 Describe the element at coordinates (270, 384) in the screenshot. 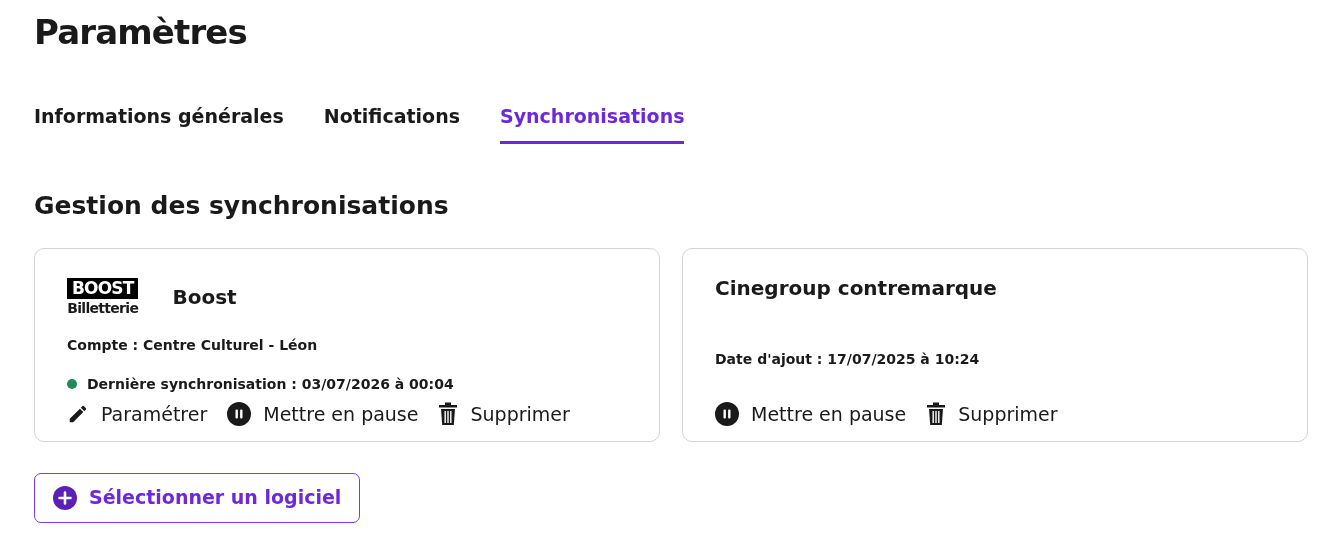

I see `detail-text: Dernière synchronisation : 03/07/2026 à 00:04` at that location.